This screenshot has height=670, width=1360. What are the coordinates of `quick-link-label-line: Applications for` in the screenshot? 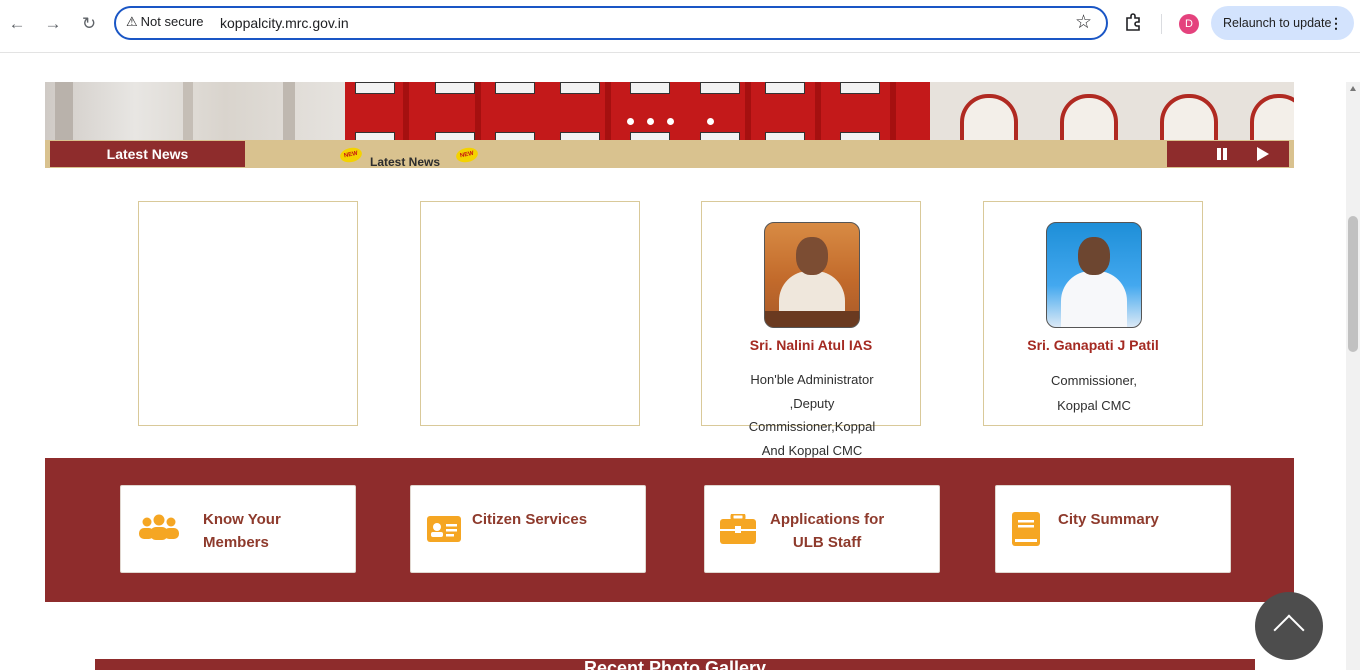 It's located at (827, 519).